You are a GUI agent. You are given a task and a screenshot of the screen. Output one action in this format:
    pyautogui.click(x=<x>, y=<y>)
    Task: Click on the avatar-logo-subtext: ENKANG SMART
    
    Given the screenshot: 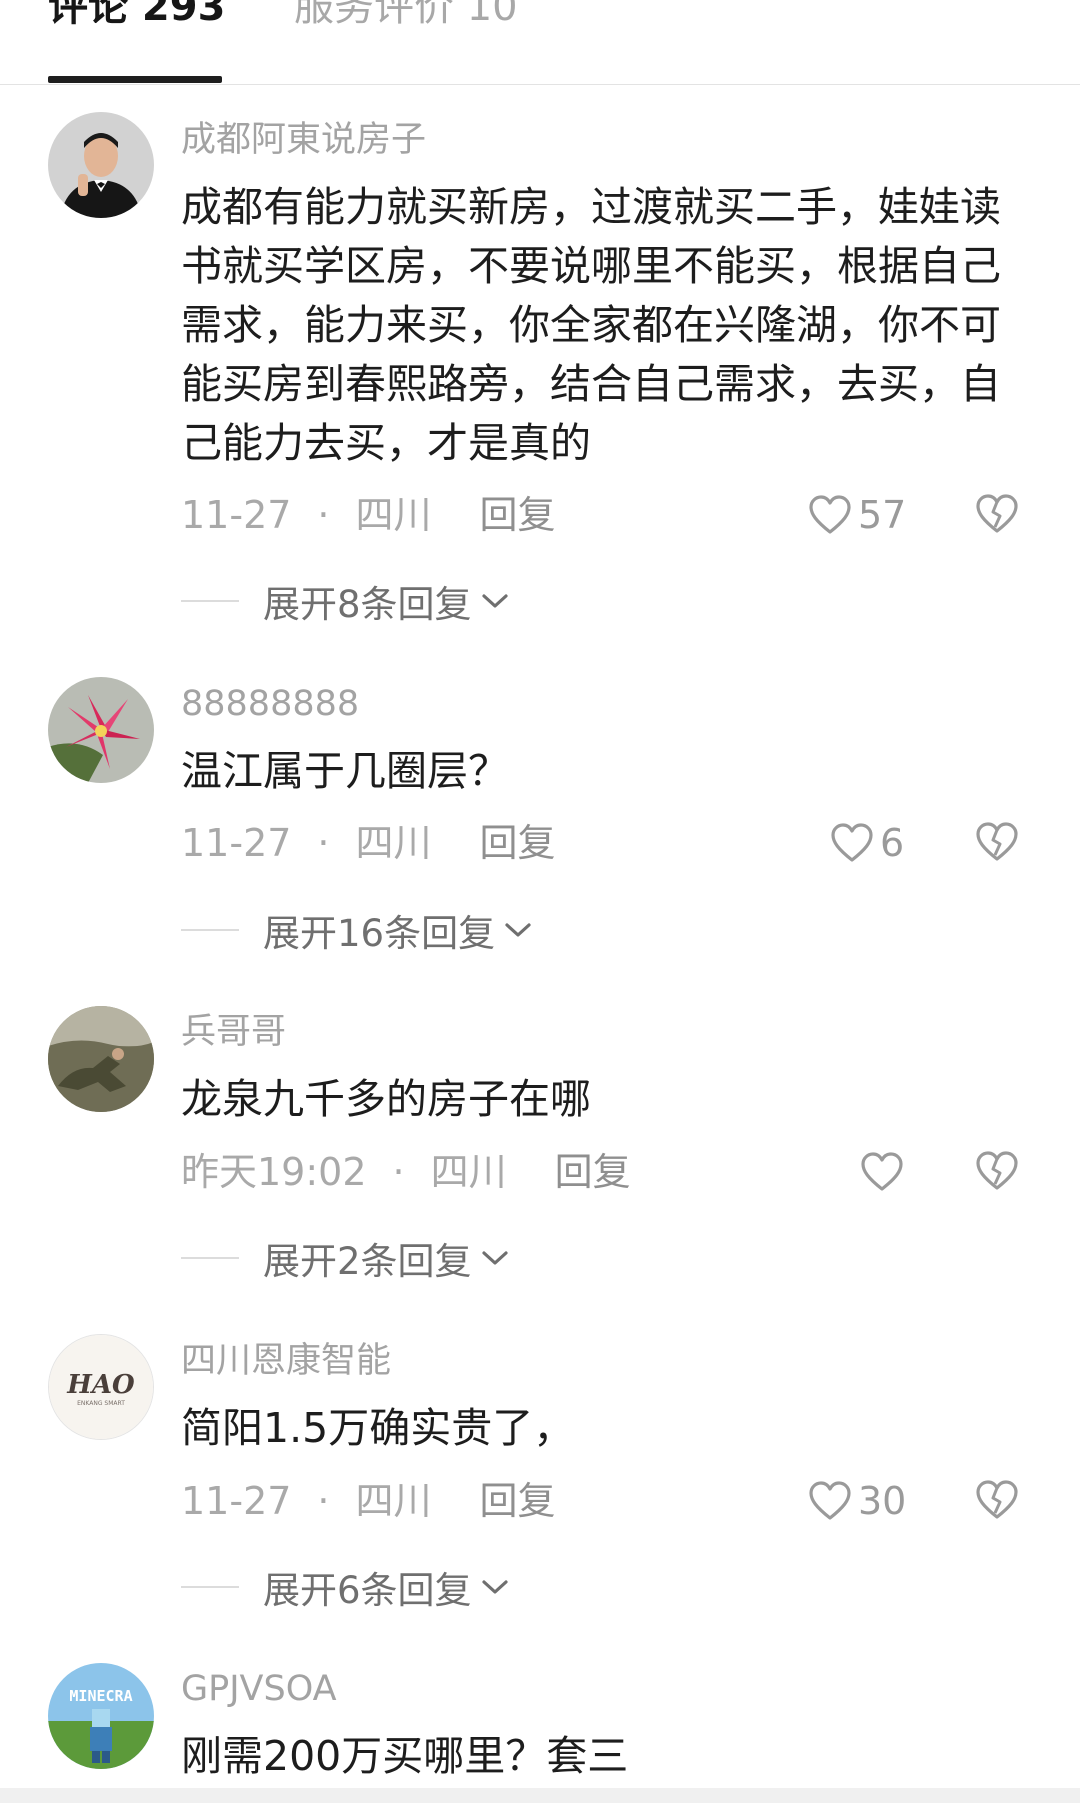 What is the action you would take?
    pyautogui.click(x=101, y=1403)
    